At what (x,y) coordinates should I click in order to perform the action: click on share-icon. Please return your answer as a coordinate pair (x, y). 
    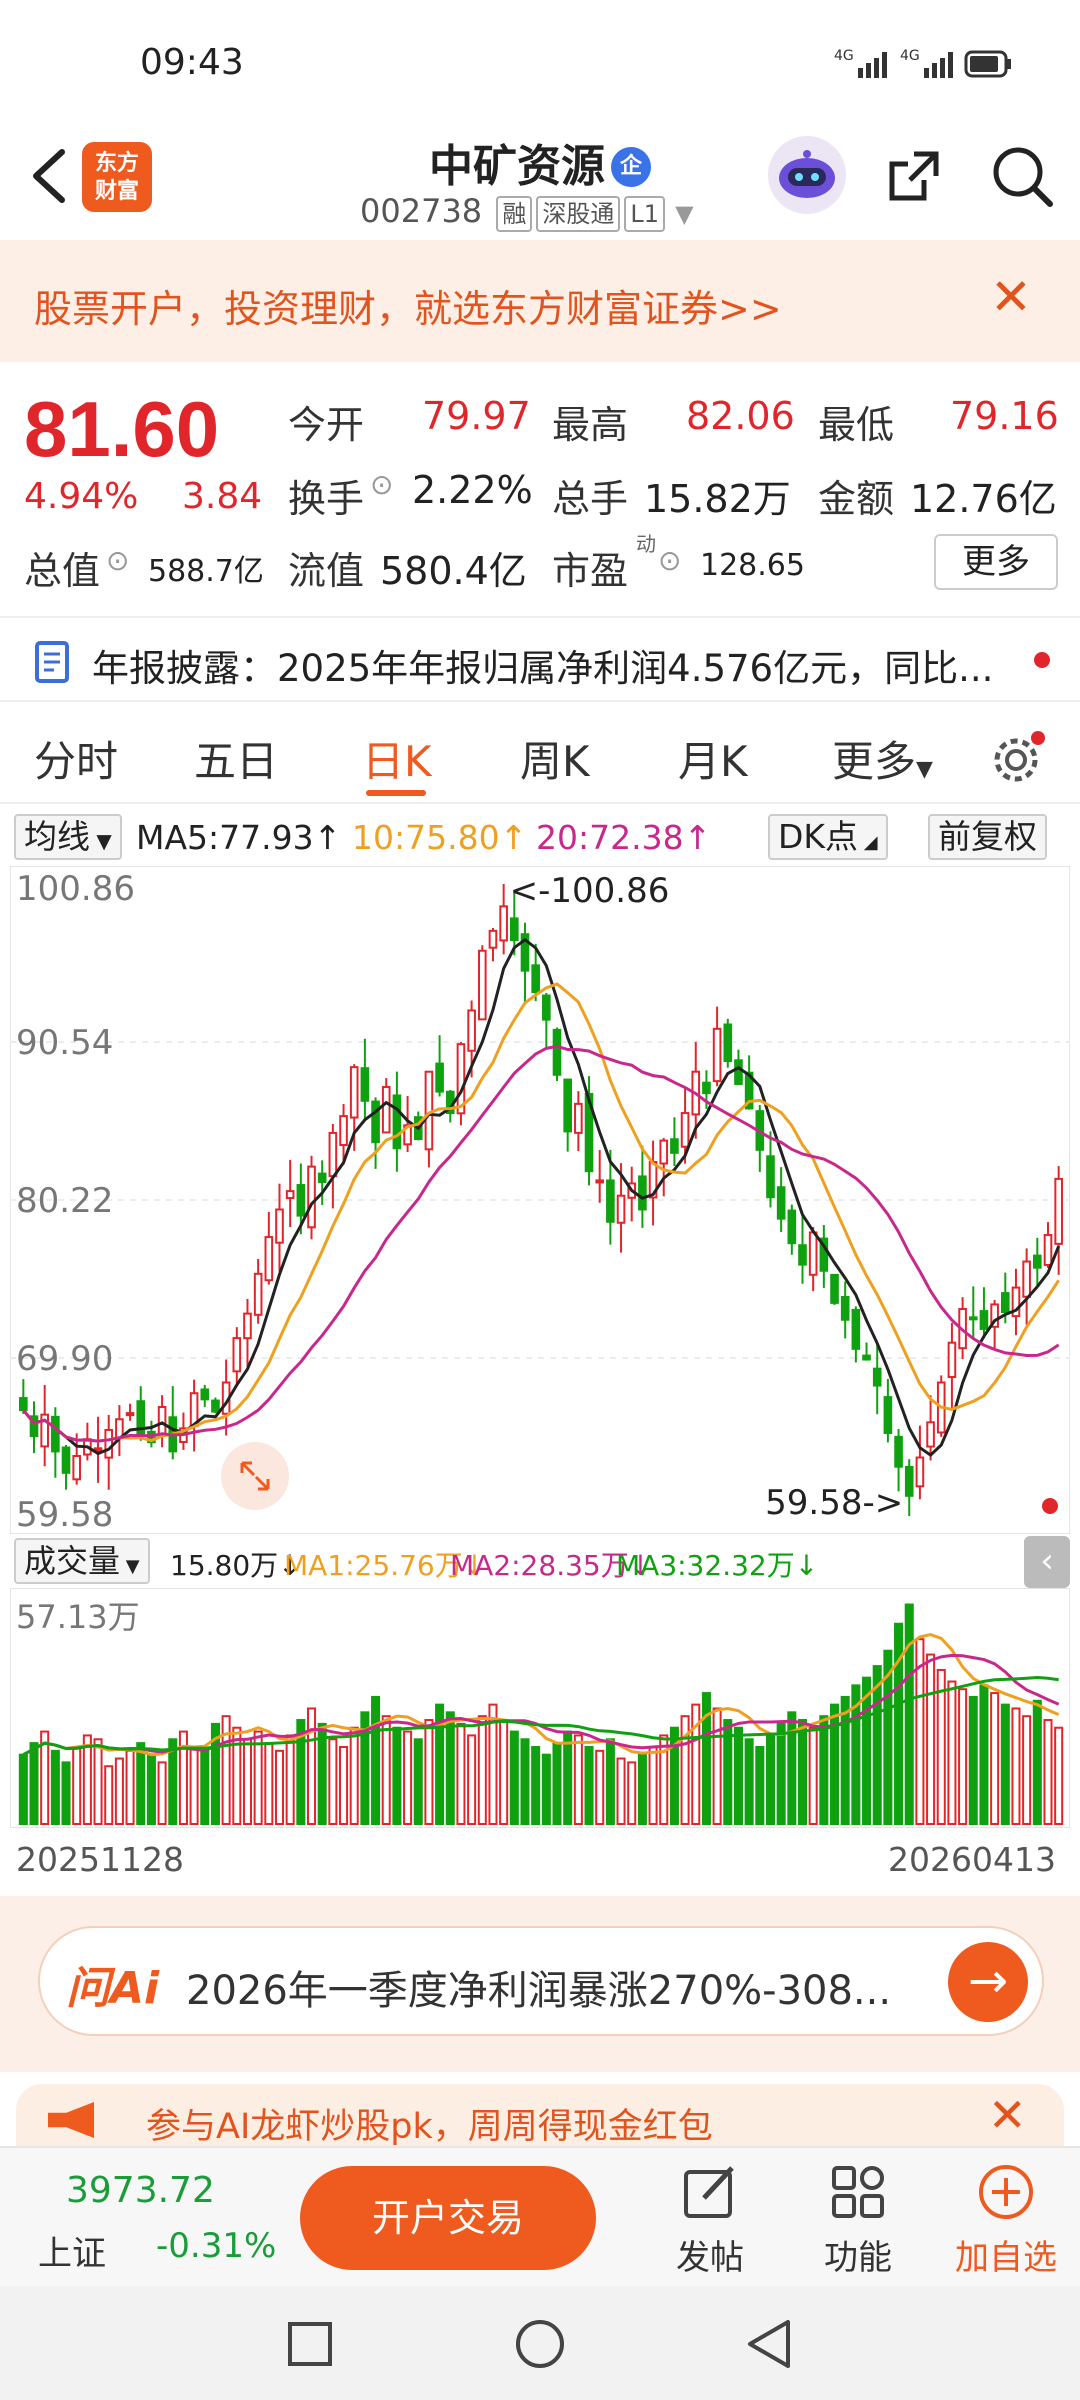
    Looking at the image, I should click on (914, 176).